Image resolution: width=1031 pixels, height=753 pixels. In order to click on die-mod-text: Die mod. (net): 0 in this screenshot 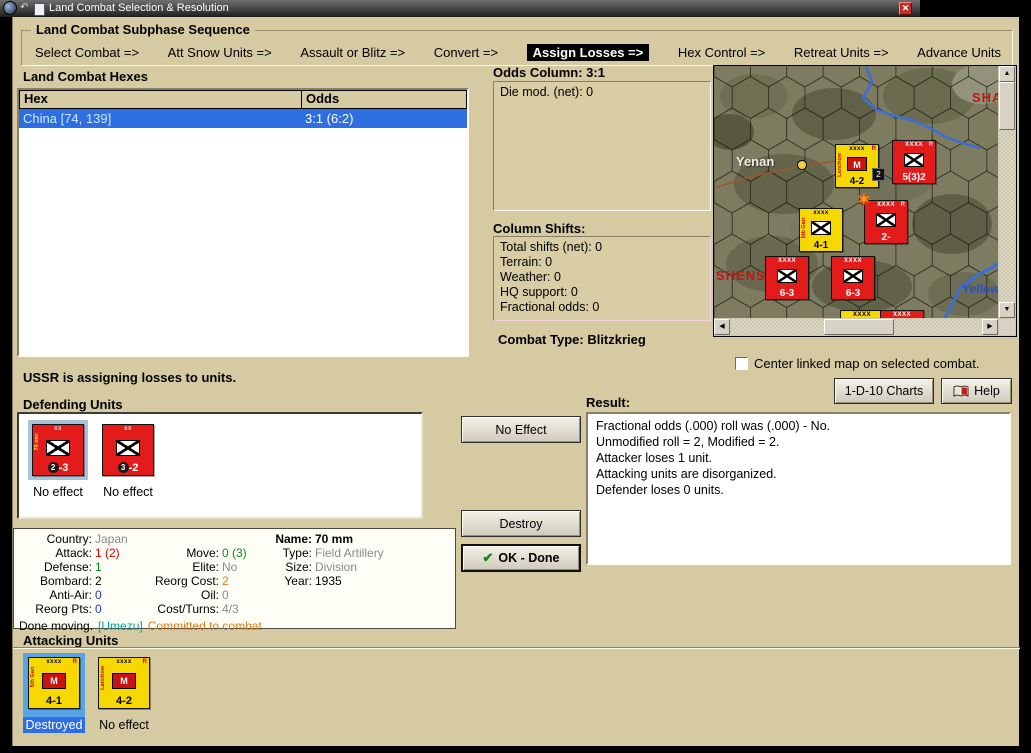, I will do `click(547, 92)`.